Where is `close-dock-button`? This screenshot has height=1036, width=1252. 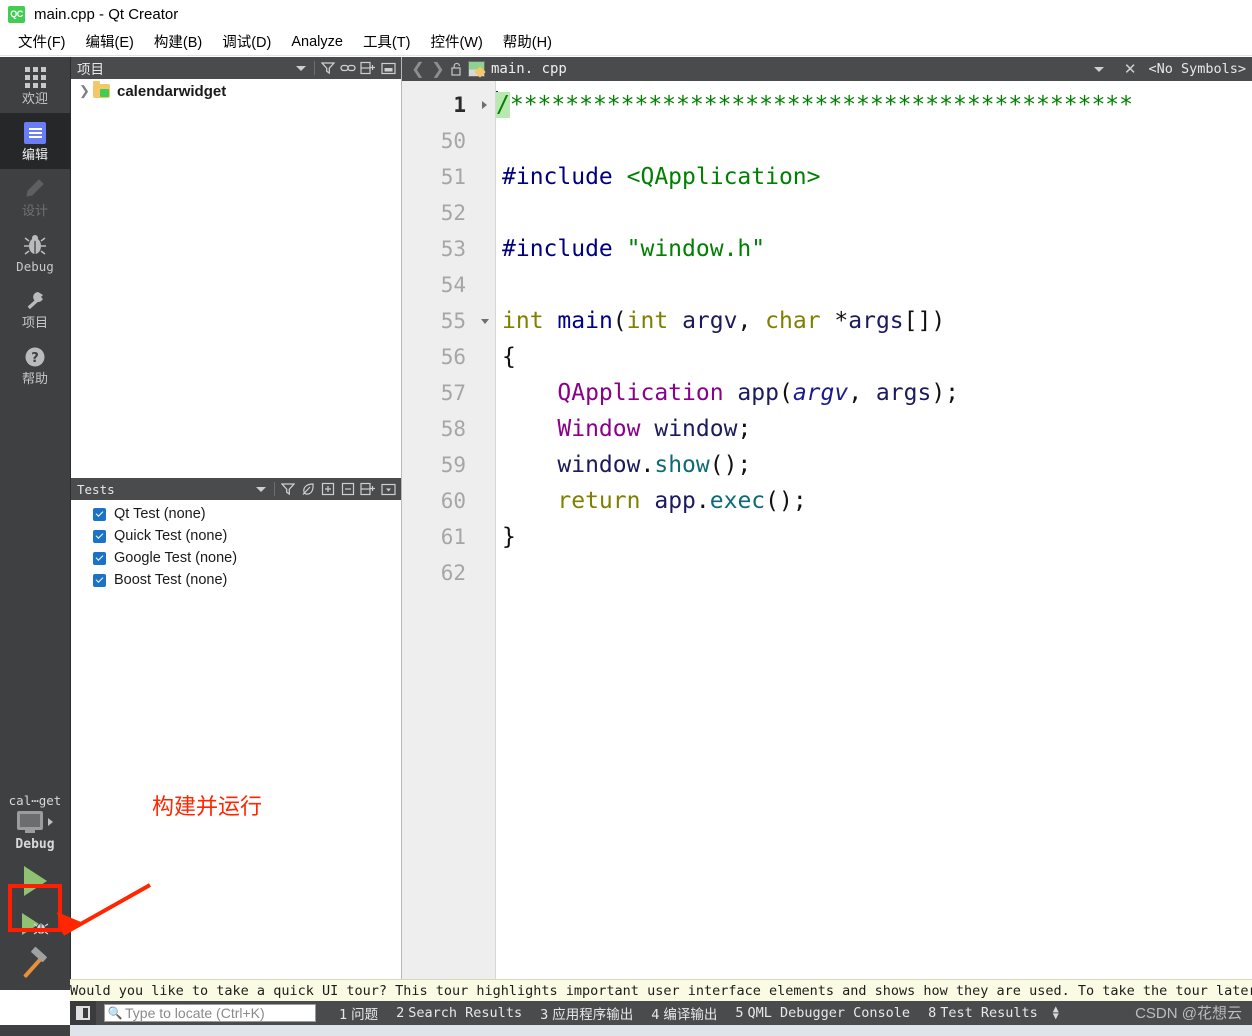
close-dock-button is located at coordinates (388, 68).